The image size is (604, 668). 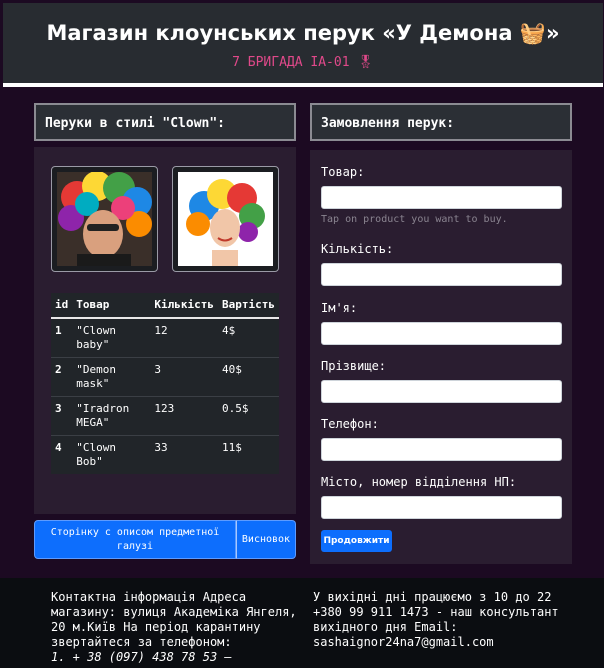 I want to click on cell-price: 0.5$, so click(x=248, y=416).